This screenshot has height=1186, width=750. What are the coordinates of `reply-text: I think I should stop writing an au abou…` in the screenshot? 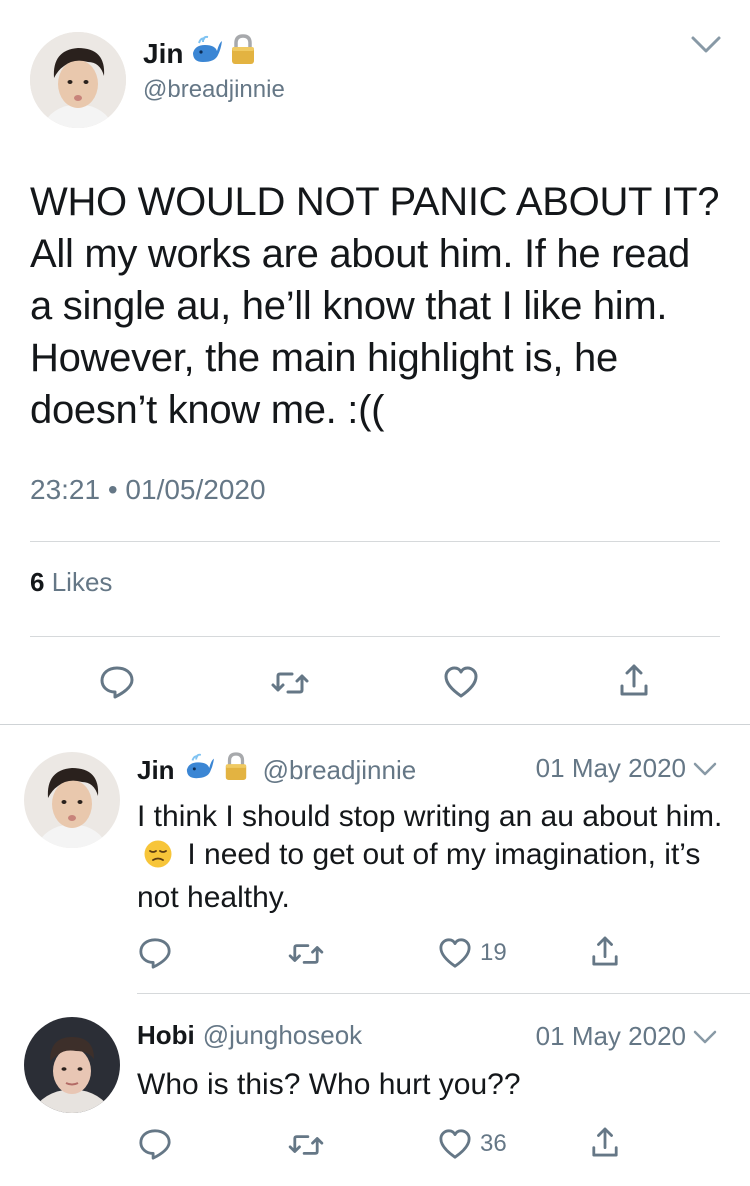 It's located at (432, 857).